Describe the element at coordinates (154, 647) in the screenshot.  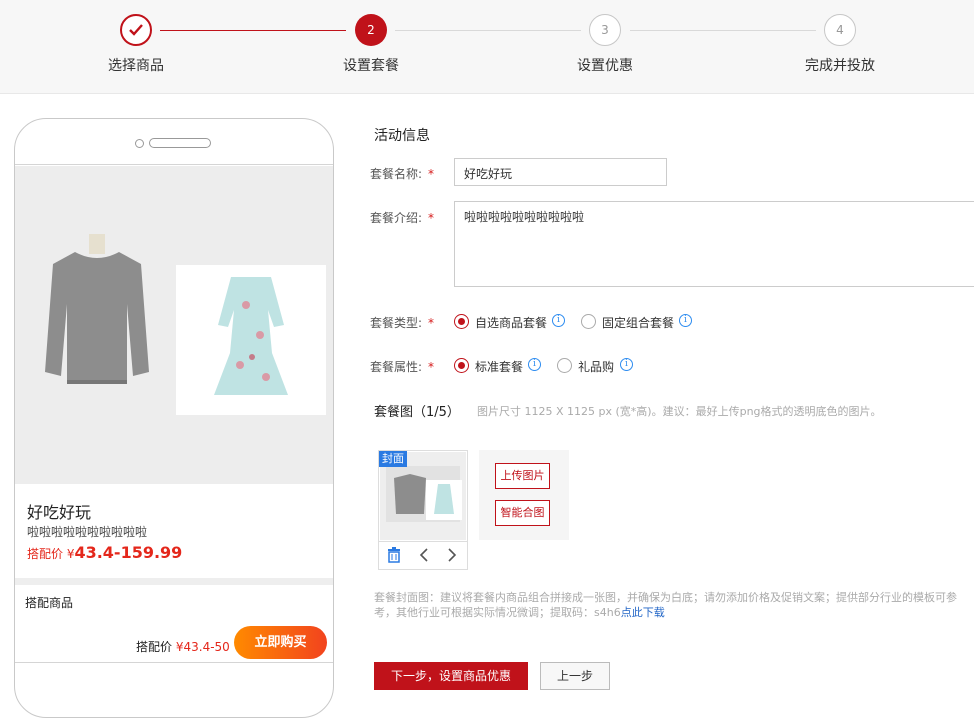
I see `match-price-label: 搭配价` at that location.